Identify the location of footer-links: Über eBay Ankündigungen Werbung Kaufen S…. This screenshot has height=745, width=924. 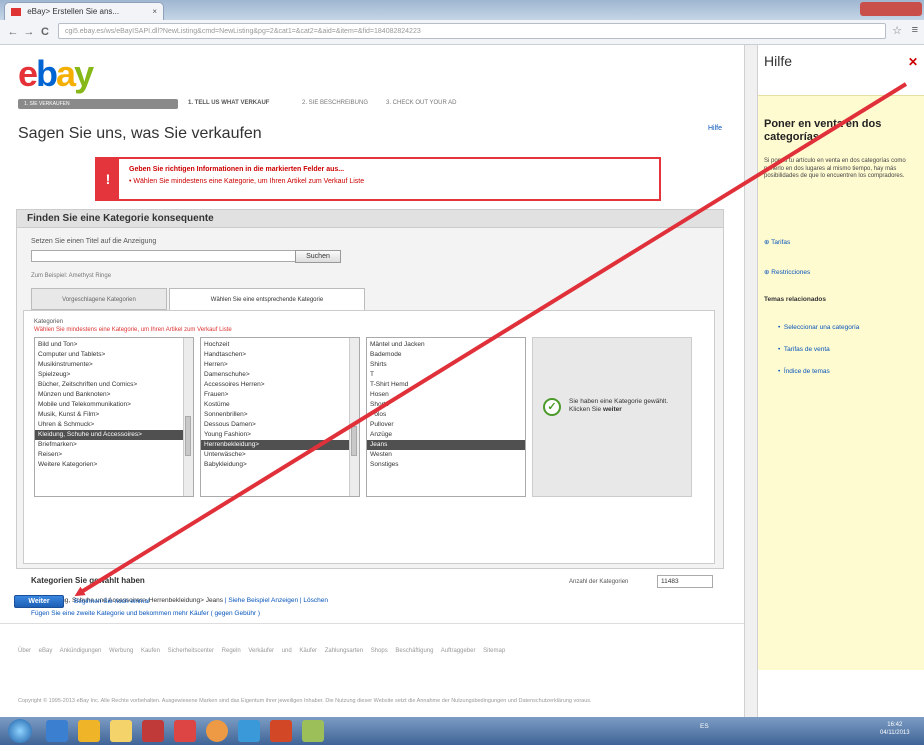
(368, 651).